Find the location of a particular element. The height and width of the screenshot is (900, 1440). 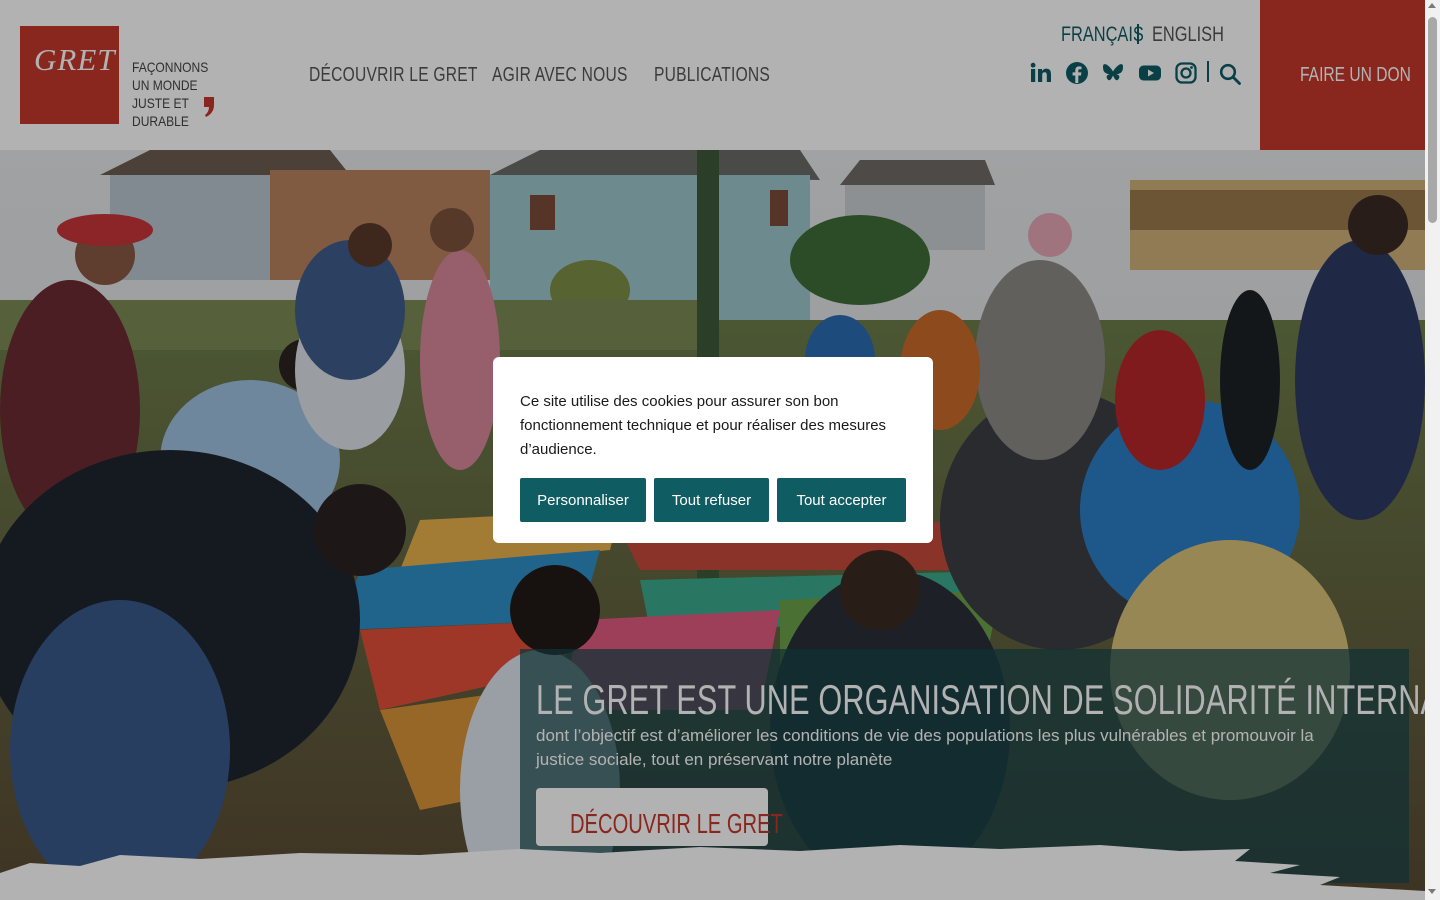

scroll-thumb is located at coordinates (1432, 120).